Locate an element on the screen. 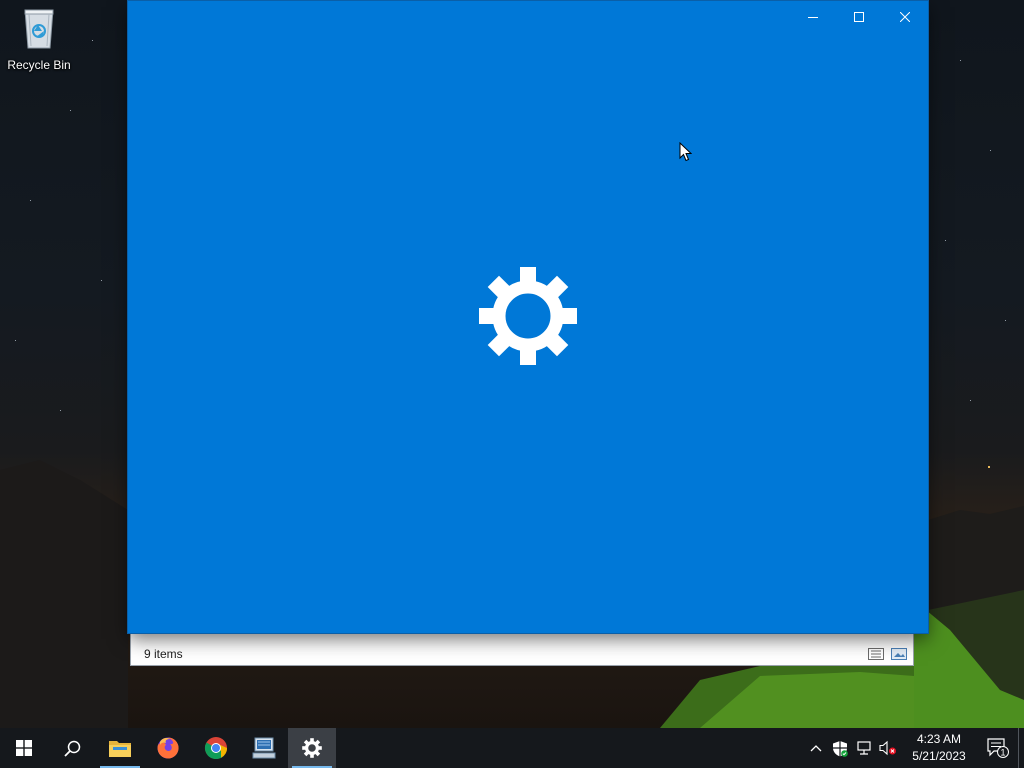 This screenshot has width=1024, height=768. maximize-button is located at coordinates (859, 17).